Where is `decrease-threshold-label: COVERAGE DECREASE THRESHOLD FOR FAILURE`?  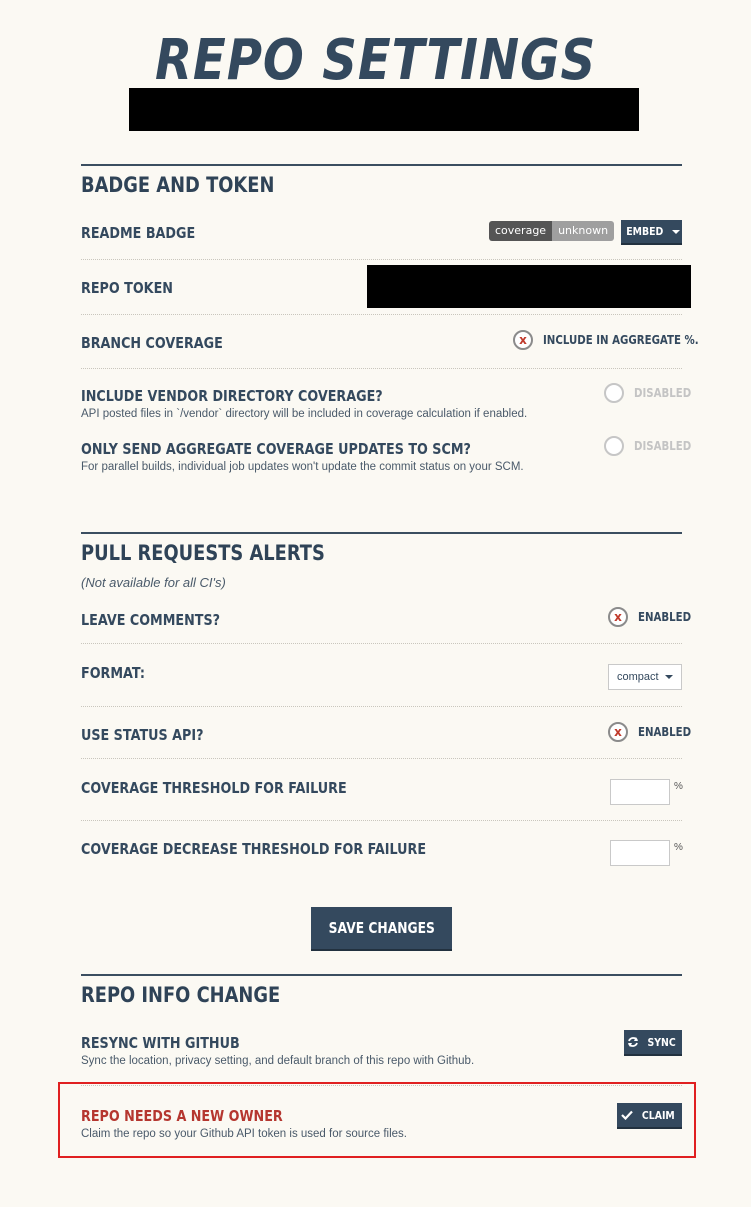 decrease-threshold-label: COVERAGE DECREASE THRESHOLD FOR FAILURE is located at coordinates (254, 849).